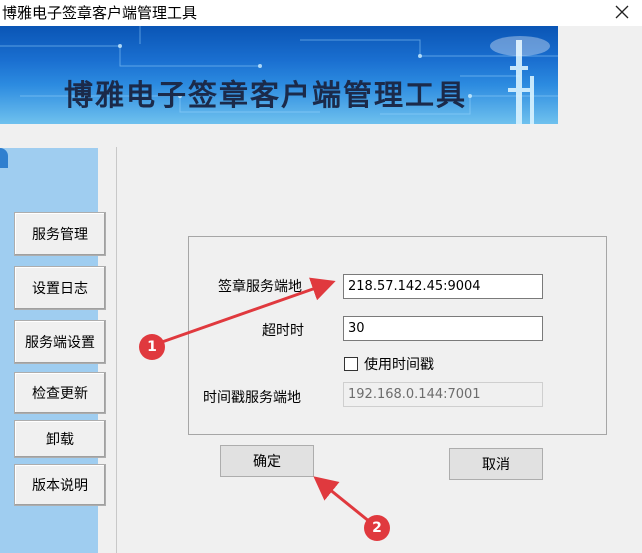 The height and width of the screenshot is (553, 642). Describe the element at coordinates (443, 328) in the screenshot. I see `timeout-input: 30` at that location.